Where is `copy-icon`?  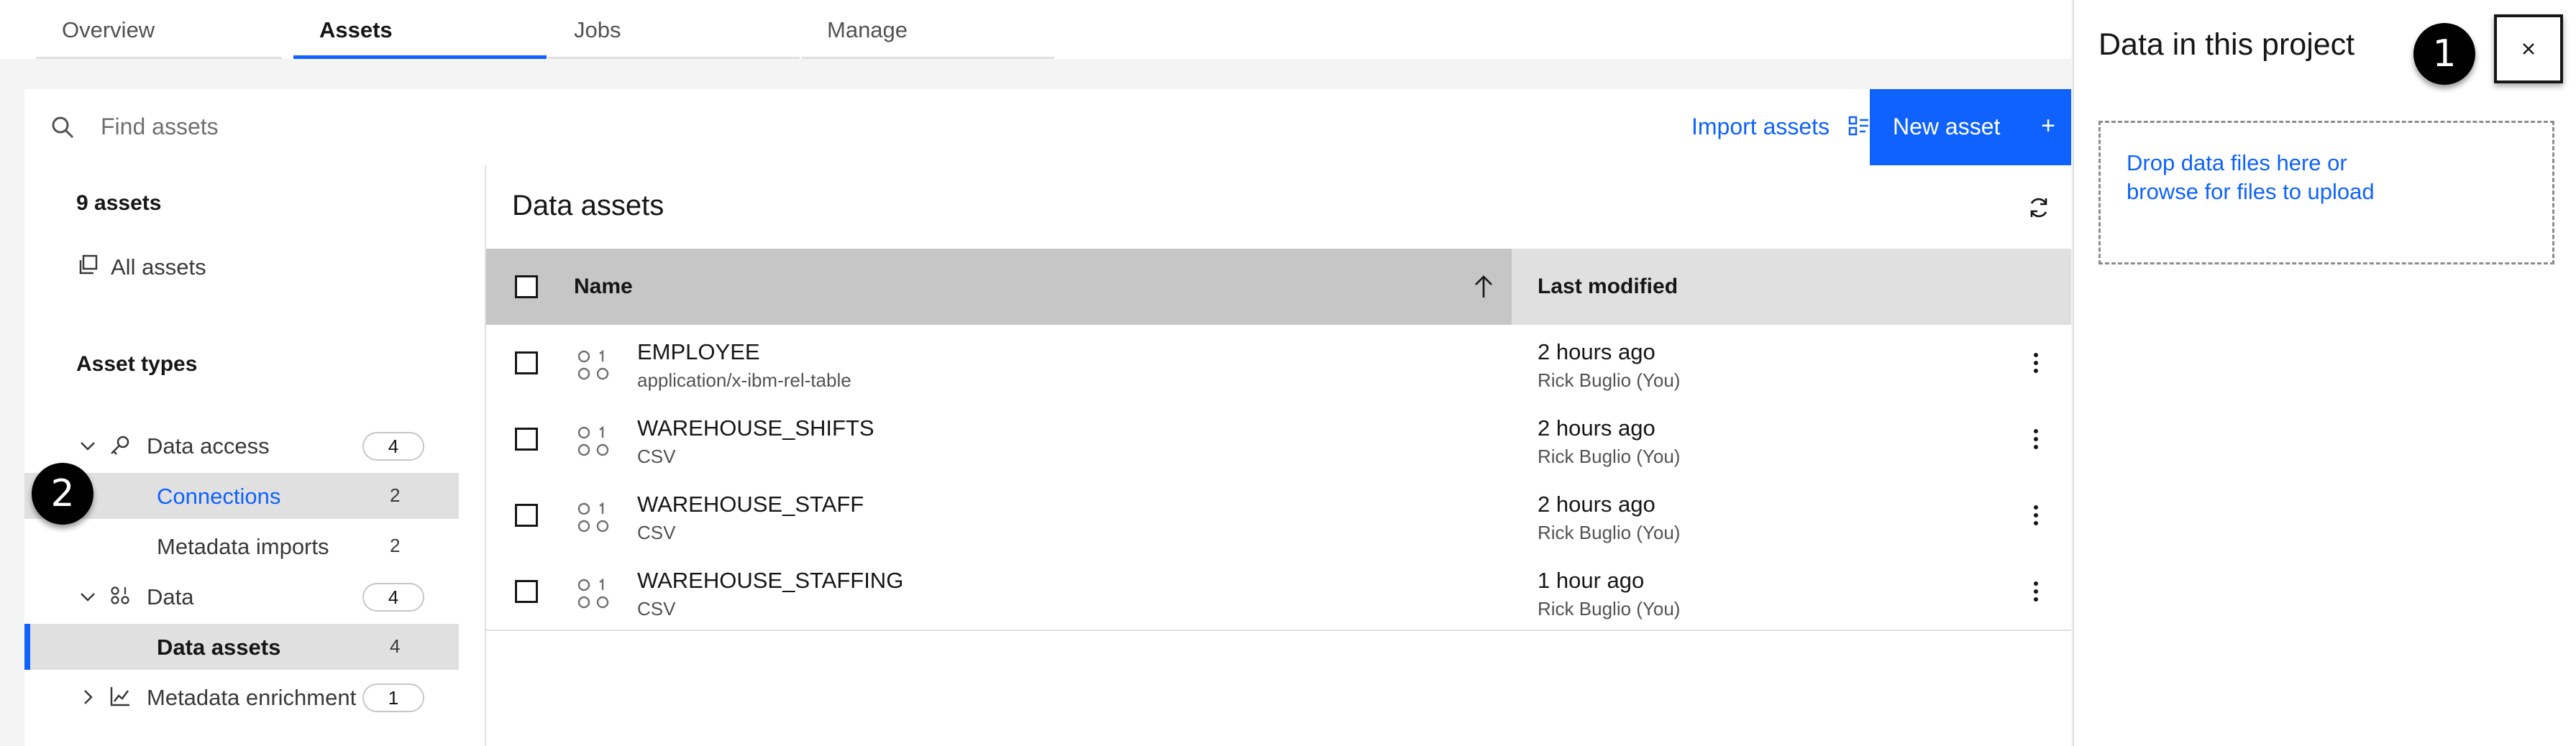
copy-icon is located at coordinates (88, 264).